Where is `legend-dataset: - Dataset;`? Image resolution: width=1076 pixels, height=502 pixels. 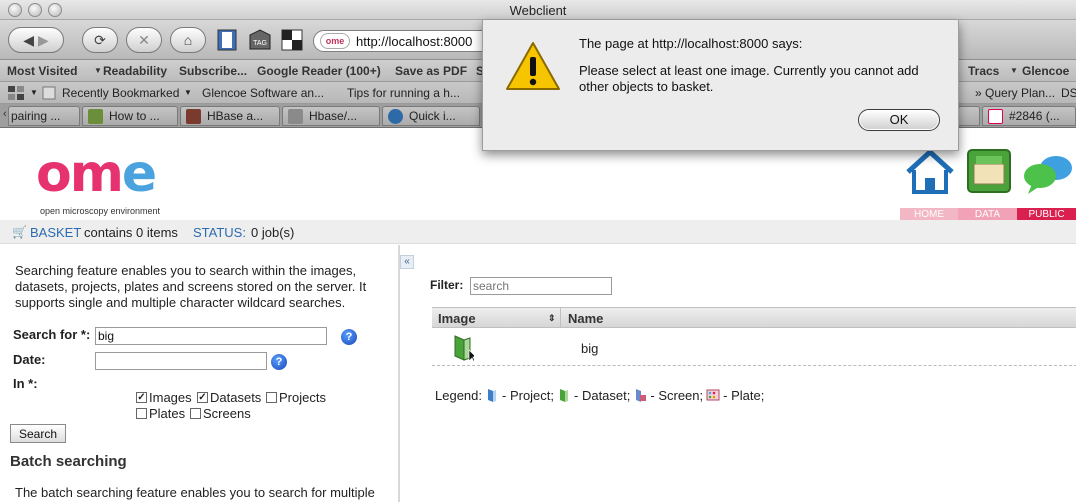
legend-dataset: - Dataset; is located at coordinates (602, 395).